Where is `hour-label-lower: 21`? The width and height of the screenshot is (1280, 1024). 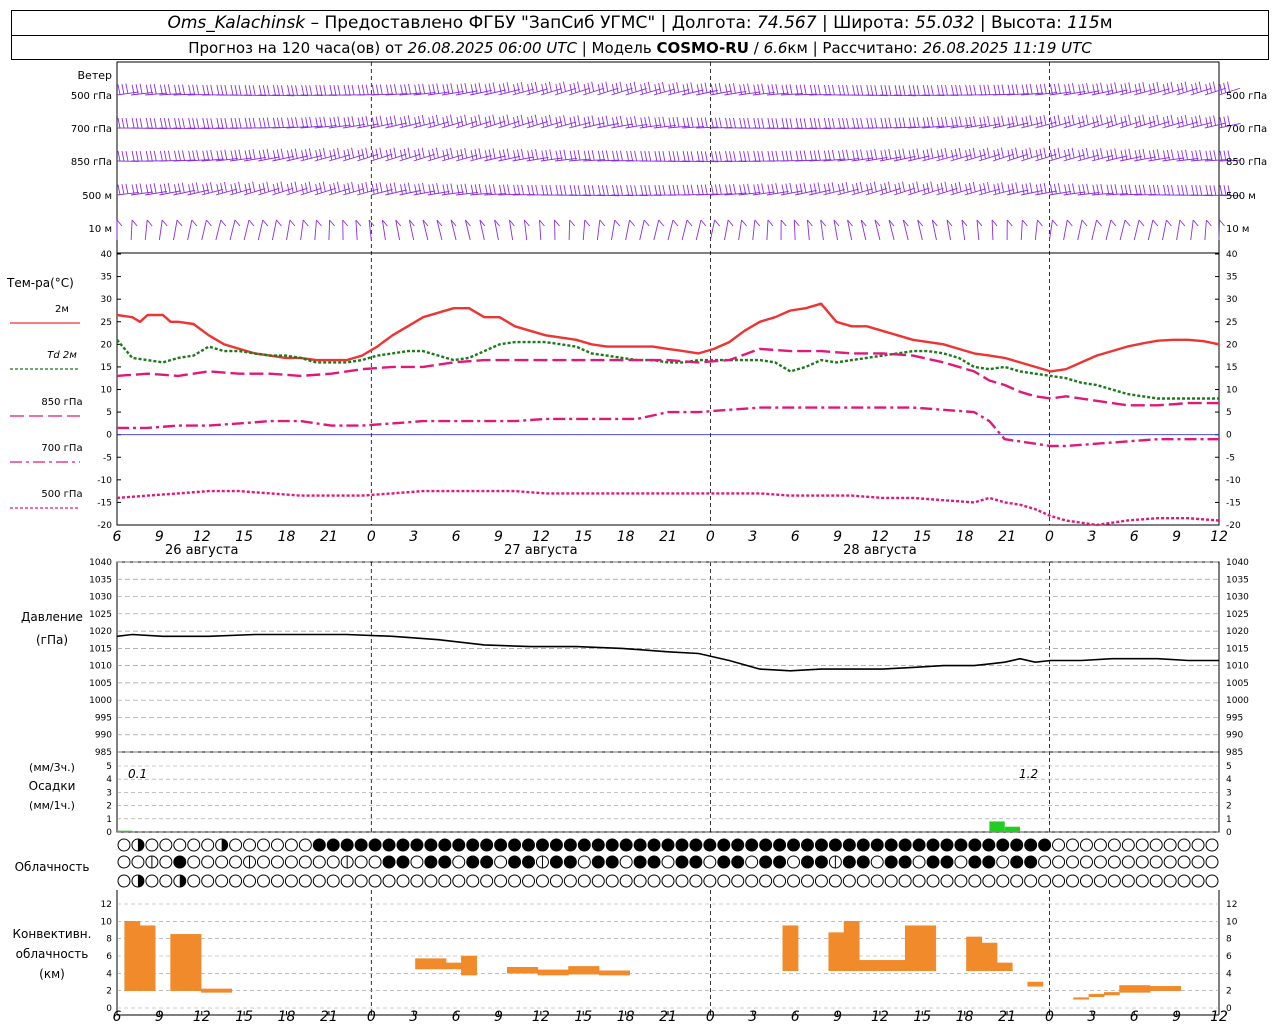 hour-label-lower: 21 is located at coordinates (668, 1016).